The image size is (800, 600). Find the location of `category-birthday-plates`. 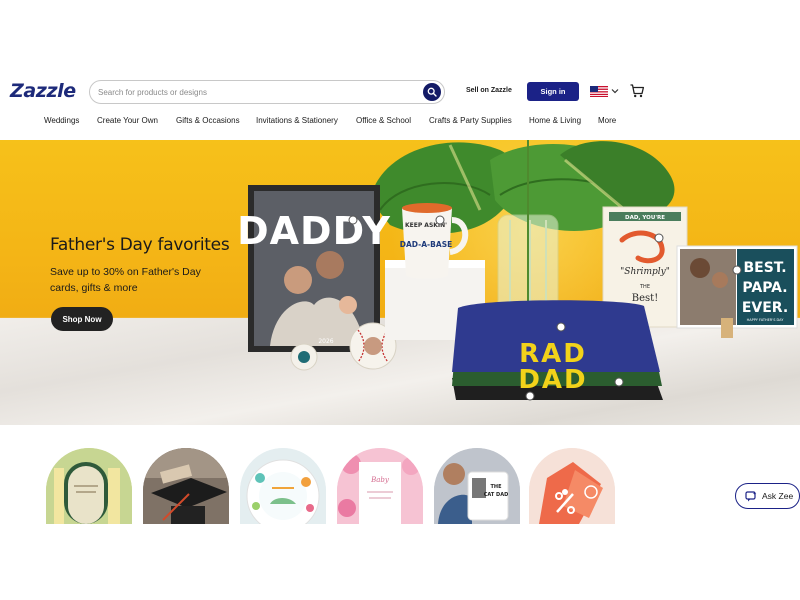

category-birthday-plates is located at coordinates (283, 486).